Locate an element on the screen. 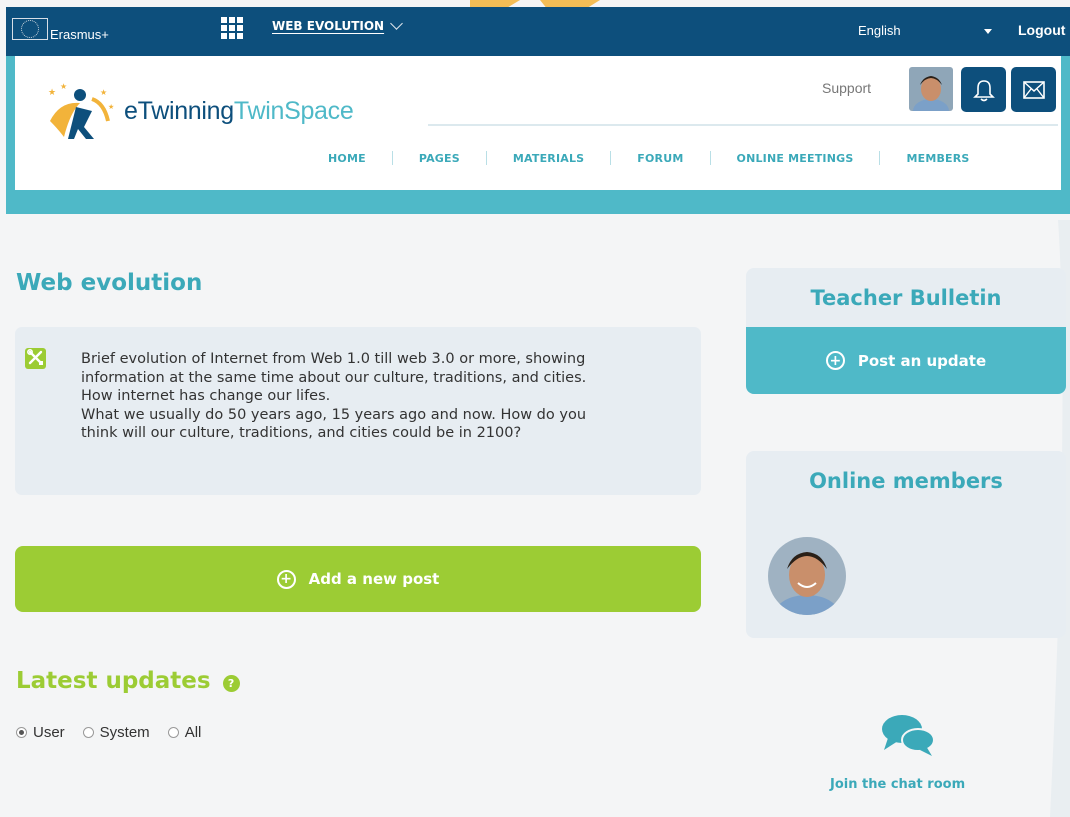  add-new-post-button: + Add a new post is located at coordinates (358, 579).